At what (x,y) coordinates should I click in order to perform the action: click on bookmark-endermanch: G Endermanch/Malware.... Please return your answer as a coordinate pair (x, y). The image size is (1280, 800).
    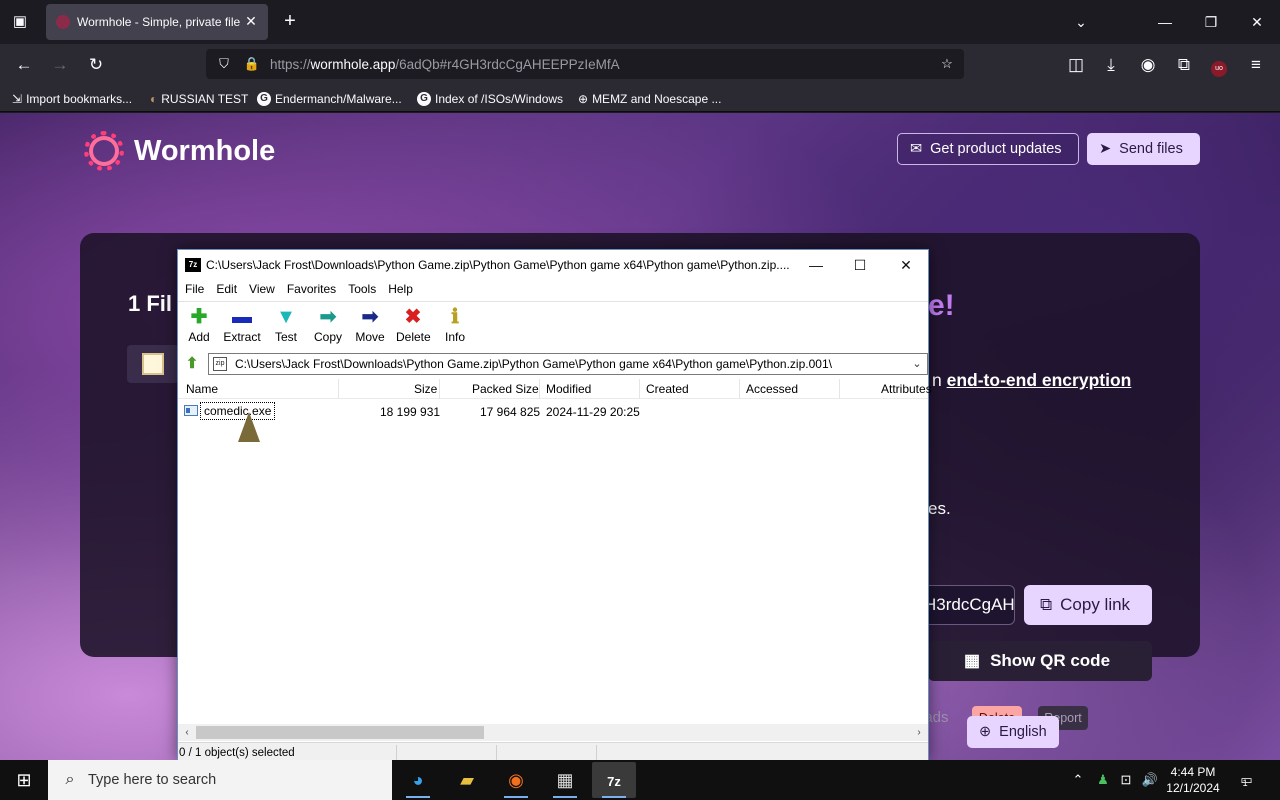
    Looking at the image, I should click on (329, 99).